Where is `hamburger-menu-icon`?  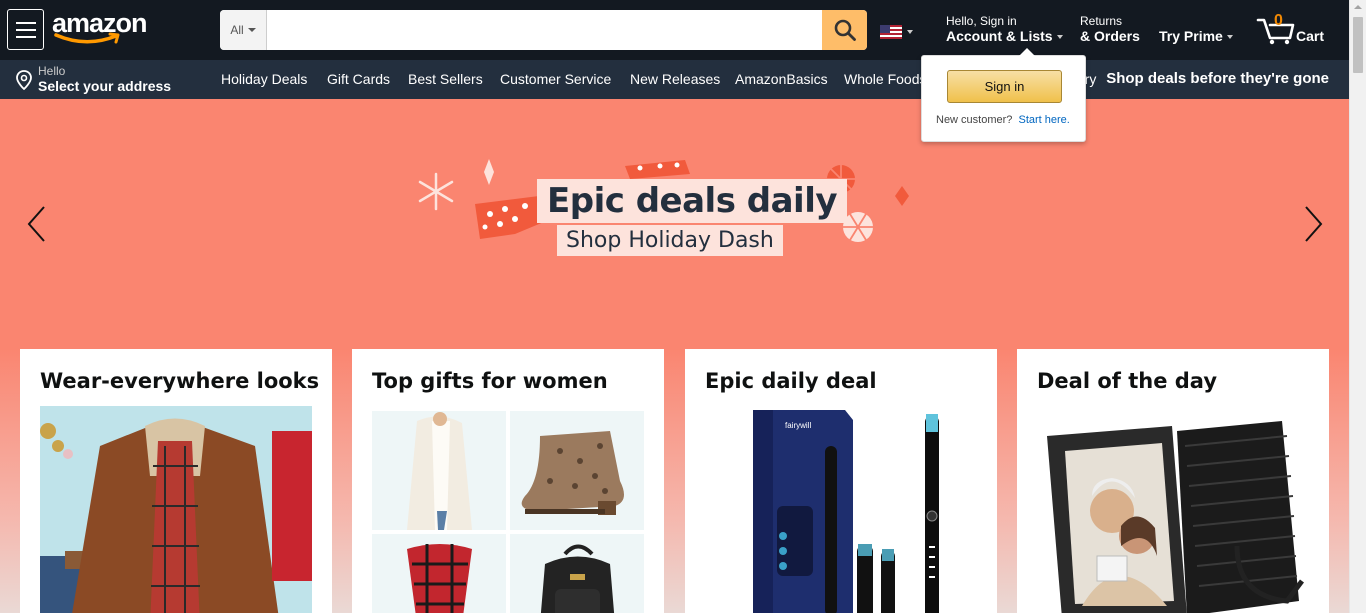 hamburger-menu-icon is located at coordinates (25, 29).